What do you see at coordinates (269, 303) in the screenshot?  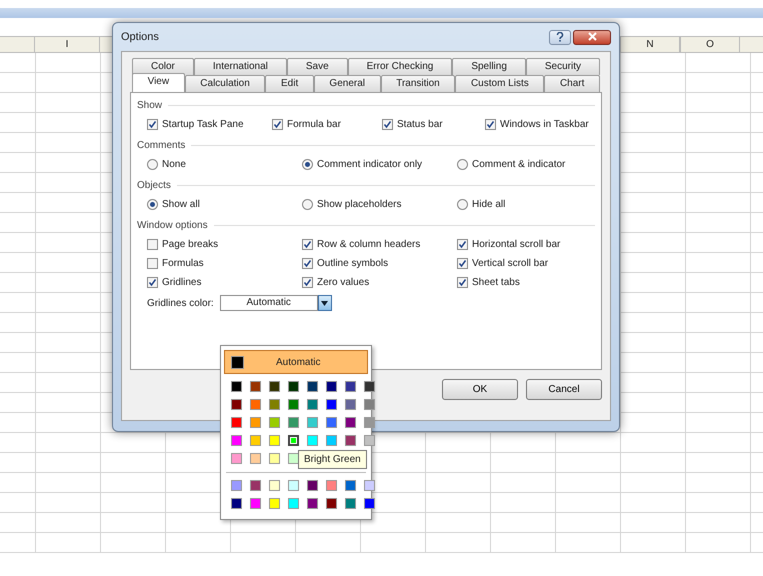 I see `color-dropdown: Automatic` at bounding box center [269, 303].